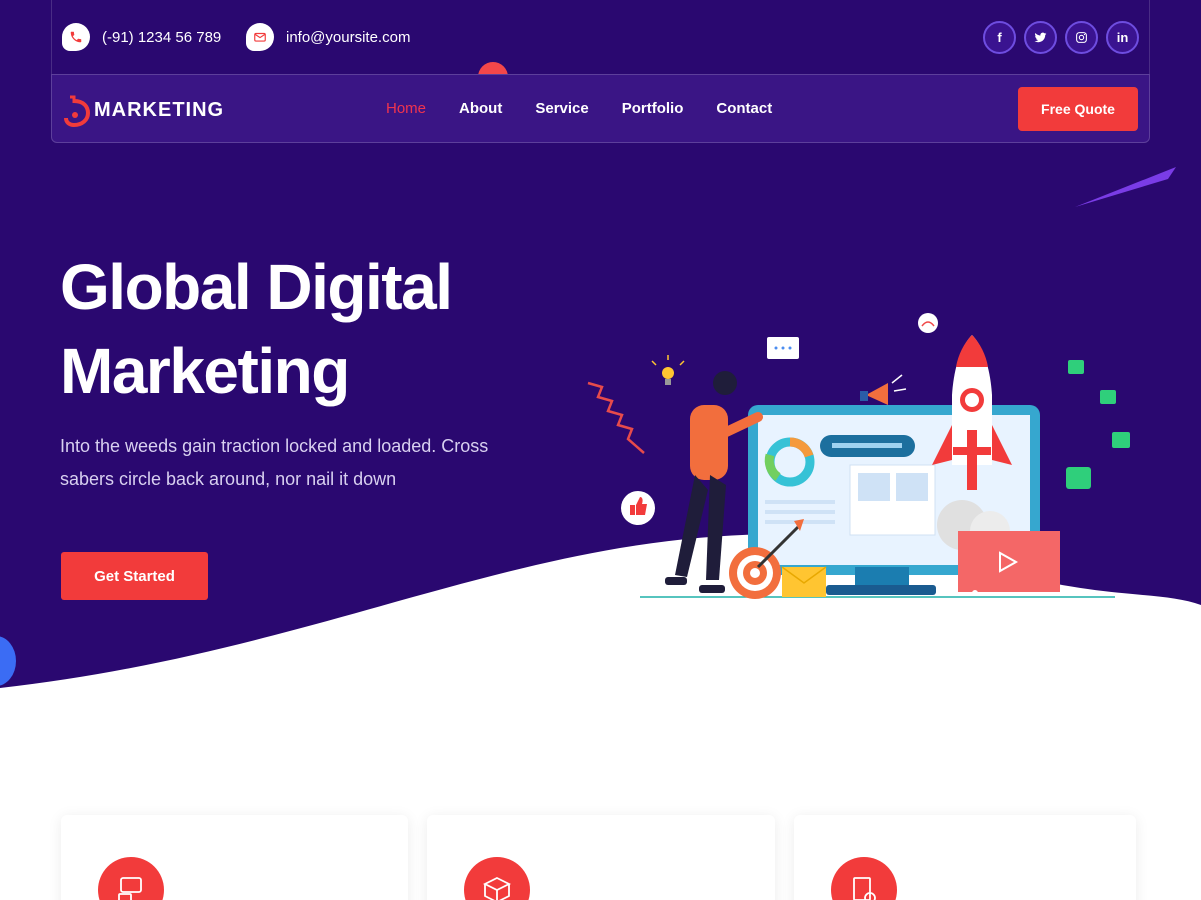 This screenshot has height=900, width=1201. Describe the element at coordinates (1078, 109) in the screenshot. I see `free-quote-button: Free Quote` at that location.